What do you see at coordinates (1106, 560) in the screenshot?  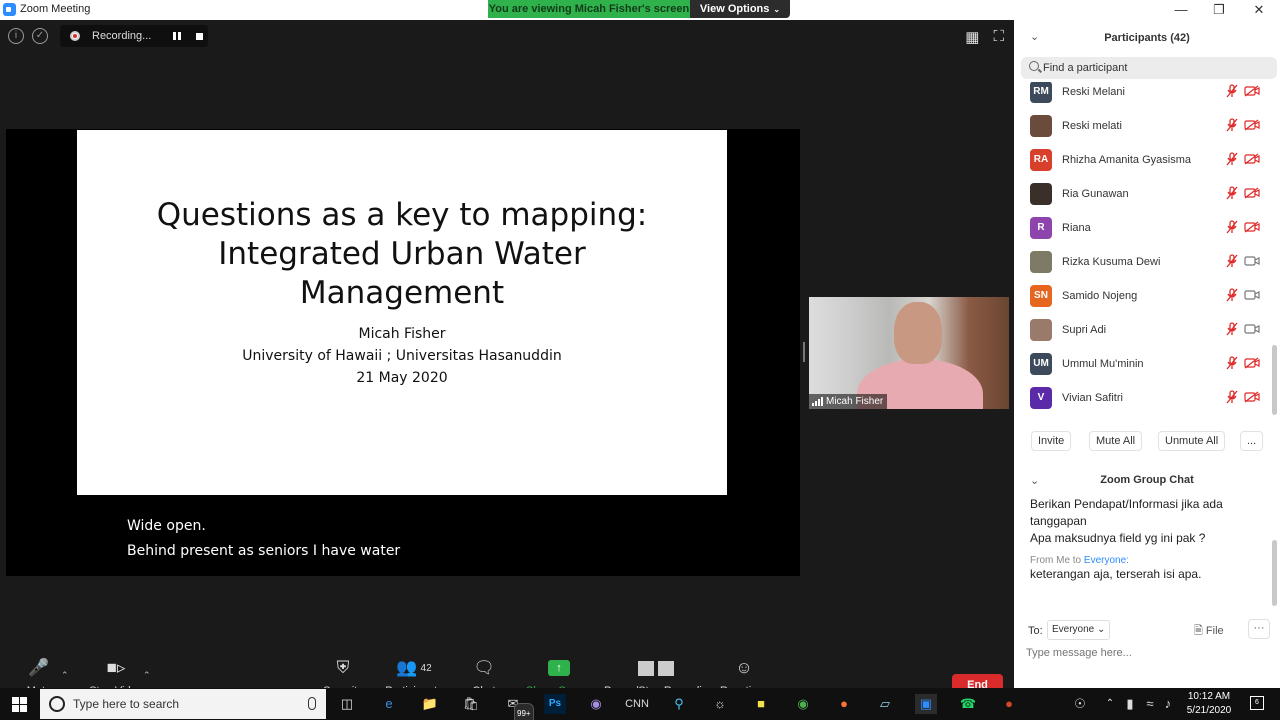 I see `chat-recipient-link: Everyone:` at bounding box center [1106, 560].